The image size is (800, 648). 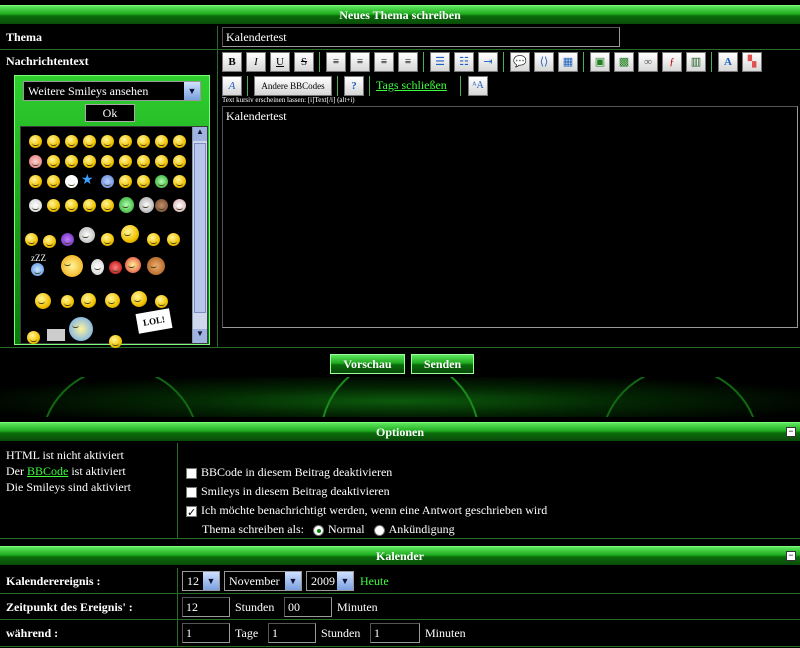 What do you see at coordinates (206, 607) in the screenshot?
I see `event-hours-input` at bounding box center [206, 607].